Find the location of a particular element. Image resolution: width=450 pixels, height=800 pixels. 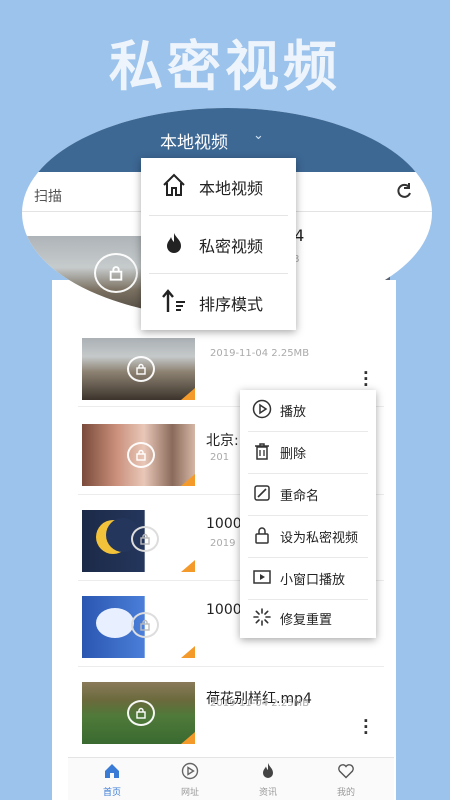

menu-item-repair: 修复重置 is located at coordinates (308, 618).